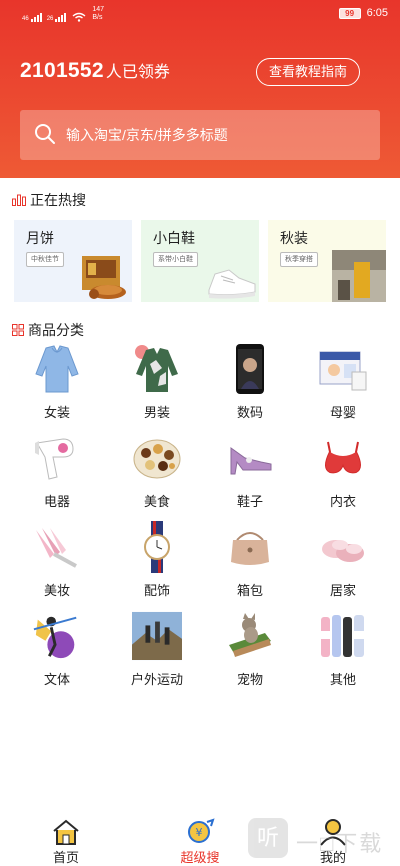  Describe the element at coordinates (342, 412) in the screenshot. I see `category-label: 母婴` at that location.